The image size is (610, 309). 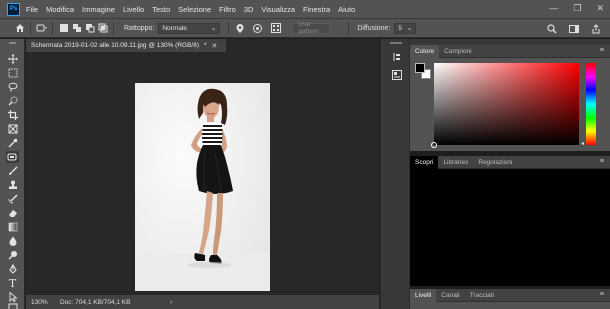 I want to click on close-tab-icon: ✕, so click(x=215, y=46).